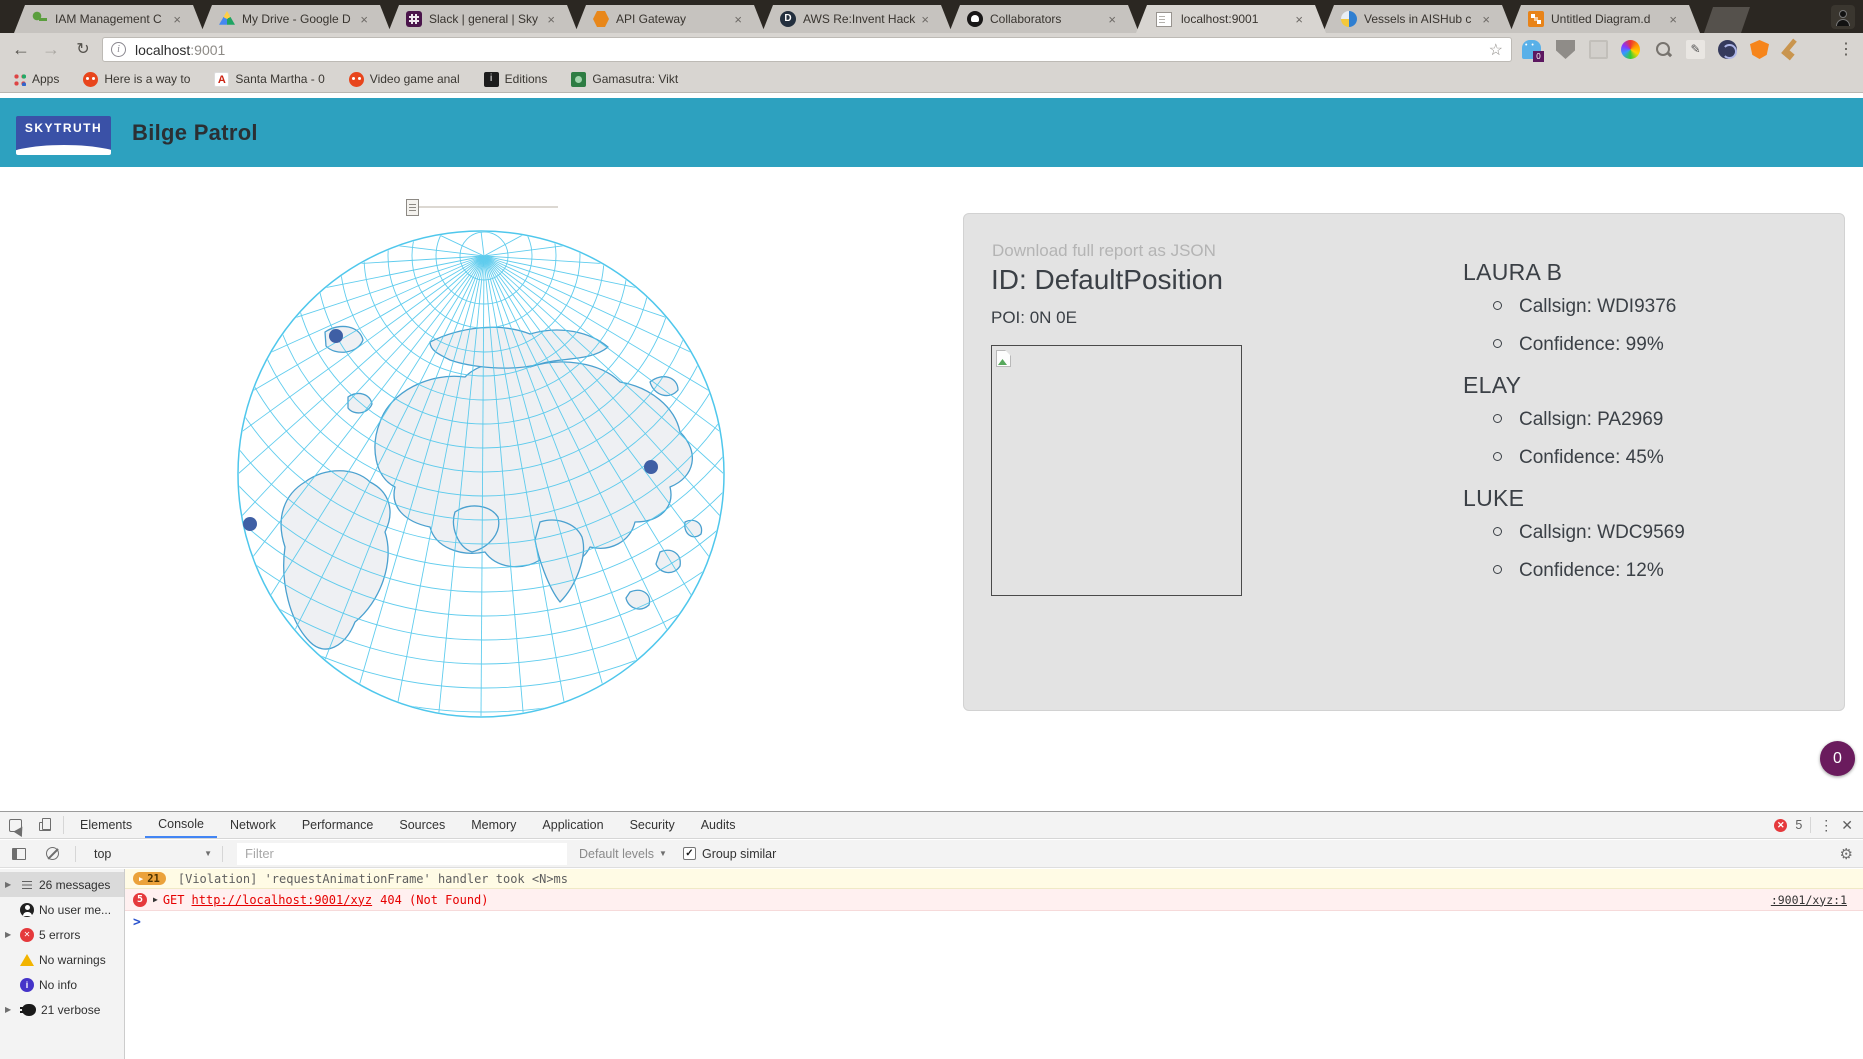 The width and height of the screenshot is (1863, 1059). What do you see at coordinates (1759, 49) in the screenshot?
I see `metamask-icon` at bounding box center [1759, 49].